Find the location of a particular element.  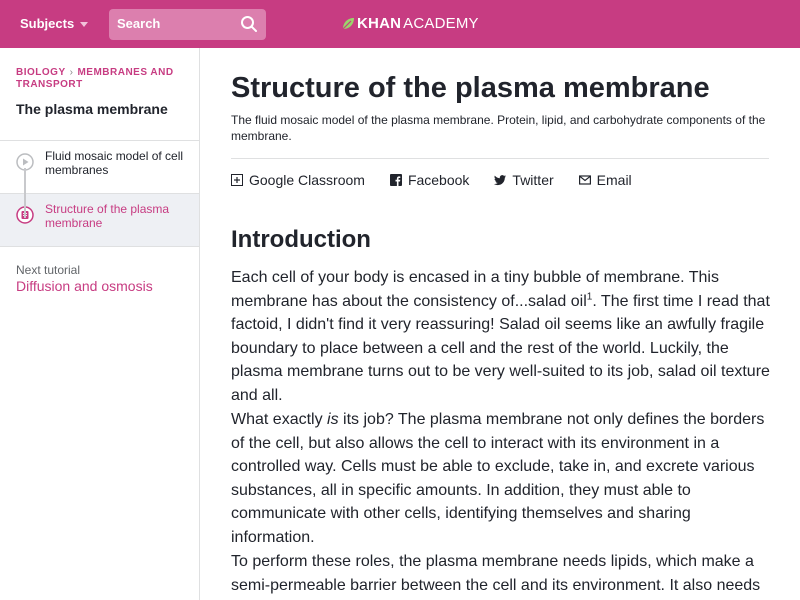

twitter-icon is located at coordinates (500, 180).